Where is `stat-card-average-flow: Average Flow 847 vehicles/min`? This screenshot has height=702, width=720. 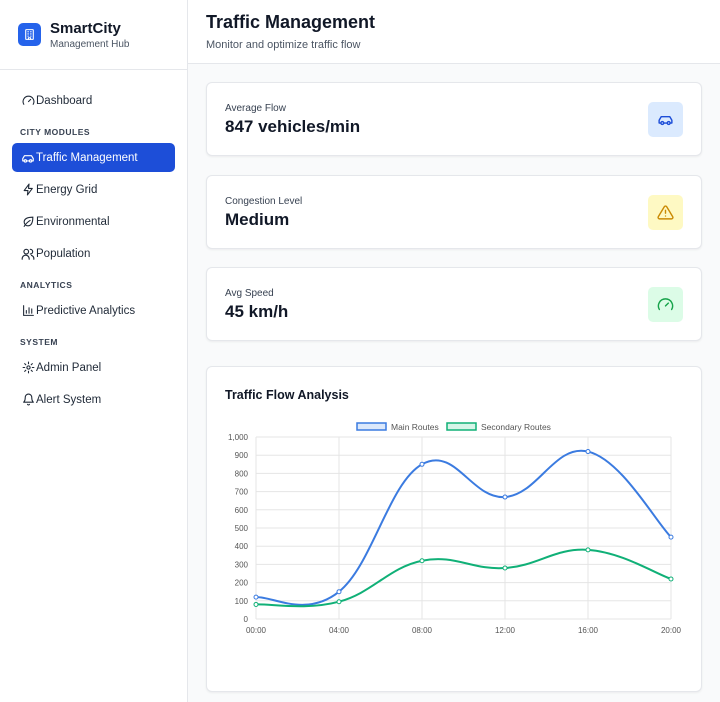 stat-card-average-flow: Average Flow 847 vehicles/min is located at coordinates (454, 119).